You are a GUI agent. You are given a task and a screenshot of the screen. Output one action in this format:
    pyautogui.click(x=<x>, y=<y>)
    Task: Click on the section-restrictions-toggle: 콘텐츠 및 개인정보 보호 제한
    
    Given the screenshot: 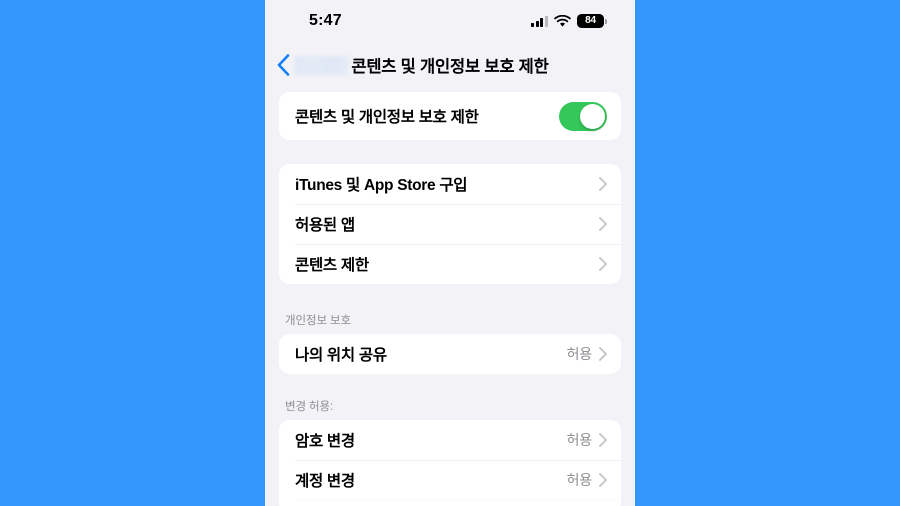 What is the action you would take?
    pyautogui.click(x=450, y=116)
    